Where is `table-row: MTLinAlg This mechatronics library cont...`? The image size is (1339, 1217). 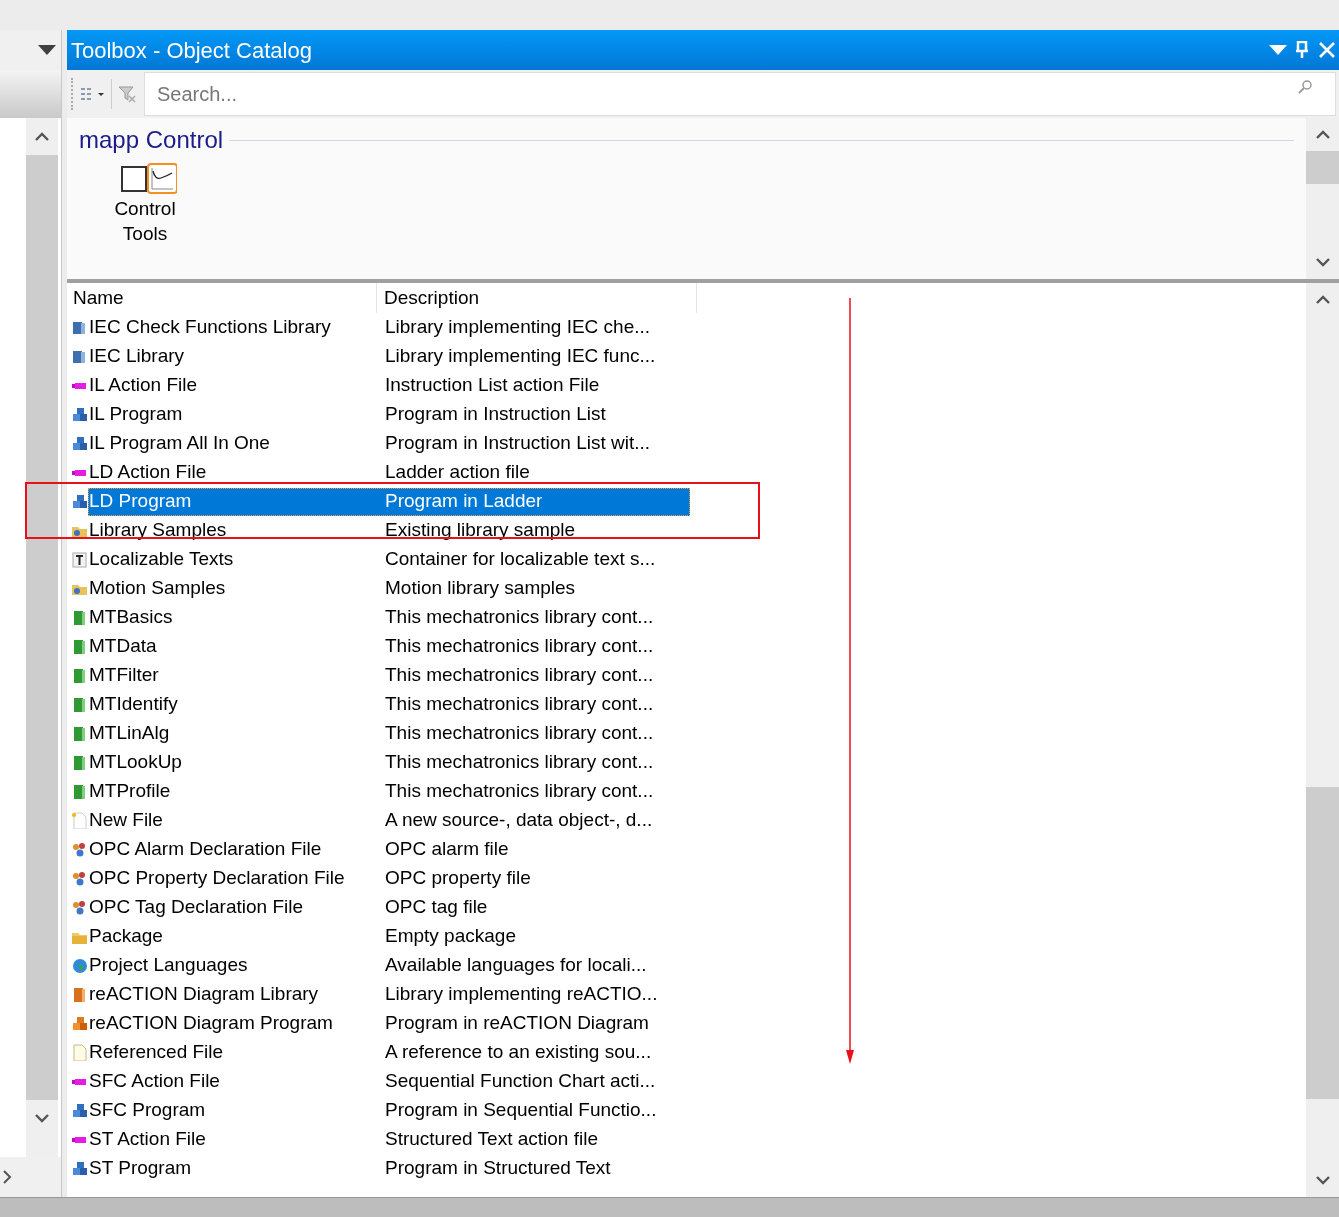 table-row: MTLinAlg This mechatronics library cont... is located at coordinates (389, 733).